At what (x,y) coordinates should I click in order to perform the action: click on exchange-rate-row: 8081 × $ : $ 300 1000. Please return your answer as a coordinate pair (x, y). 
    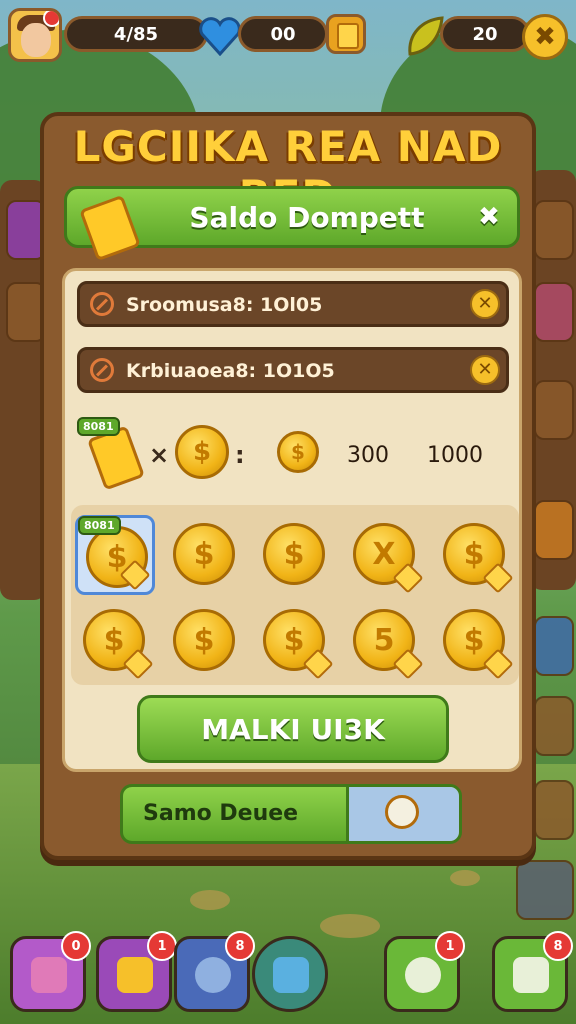
    Looking at the image, I should click on (293, 454).